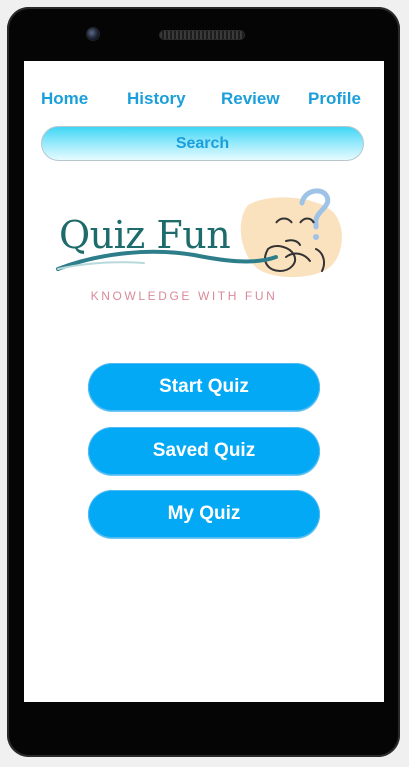 This screenshot has width=409, height=767. Describe the element at coordinates (156, 99) in the screenshot. I see `nav-item-history: History` at that location.